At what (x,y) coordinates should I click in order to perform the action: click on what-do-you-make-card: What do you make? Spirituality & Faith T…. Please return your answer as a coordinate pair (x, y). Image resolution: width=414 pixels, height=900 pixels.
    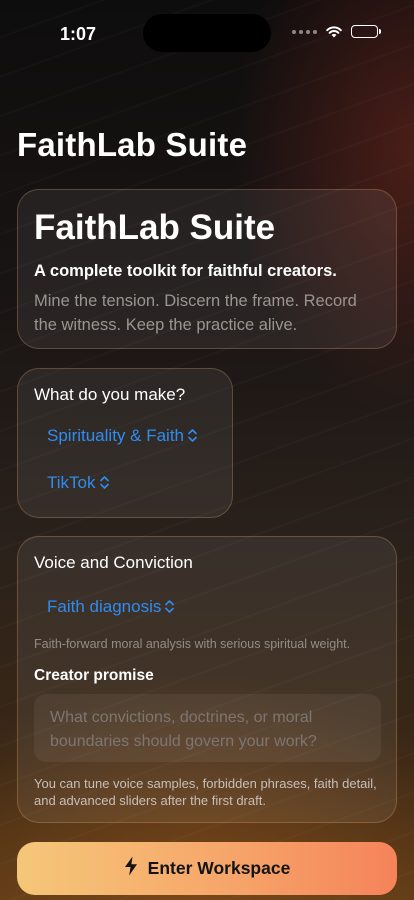
    Looking at the image, I should click on (125, 443).